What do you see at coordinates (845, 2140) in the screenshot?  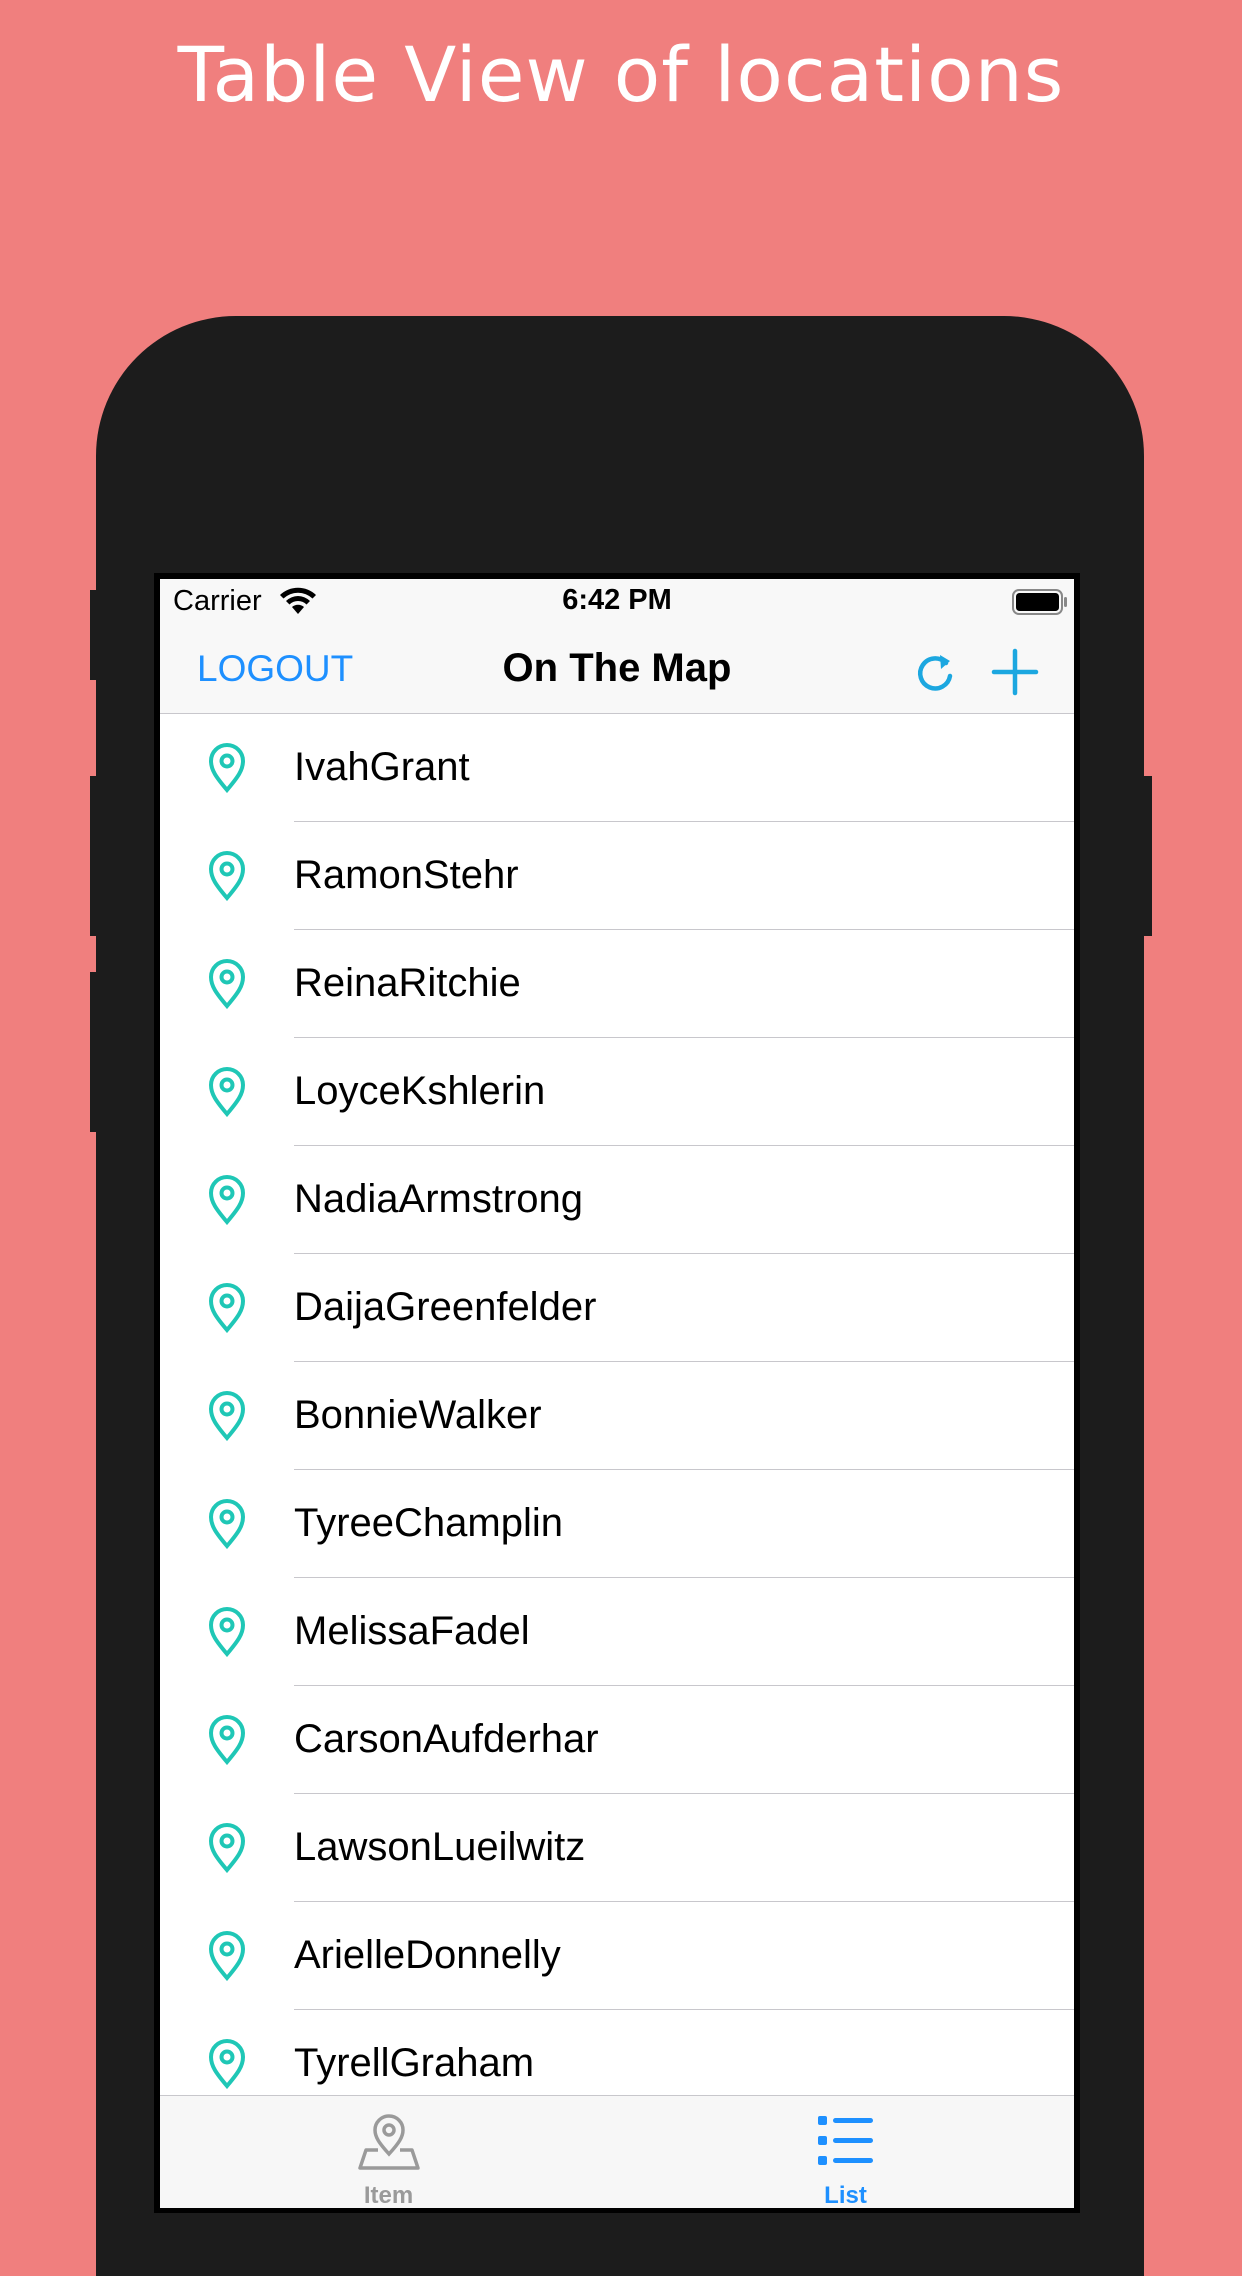 I see `list-icon` at bounding box center [845, 2140].